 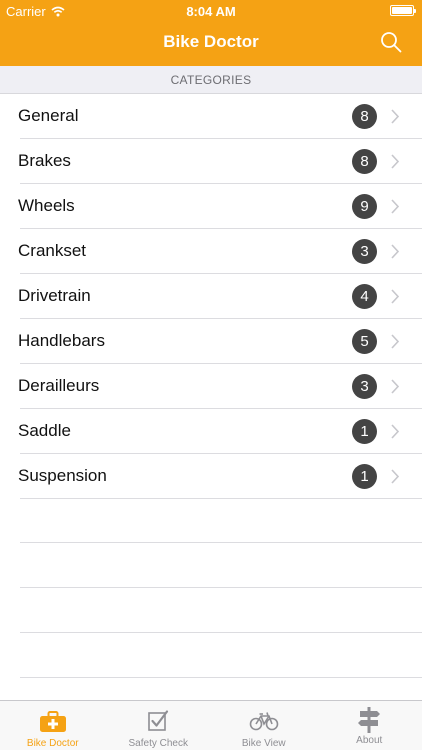 What do you see at coordinates (263, 743) in the screenshot?
I see `tab-label: Bike View` at bounding box center [263, 743].